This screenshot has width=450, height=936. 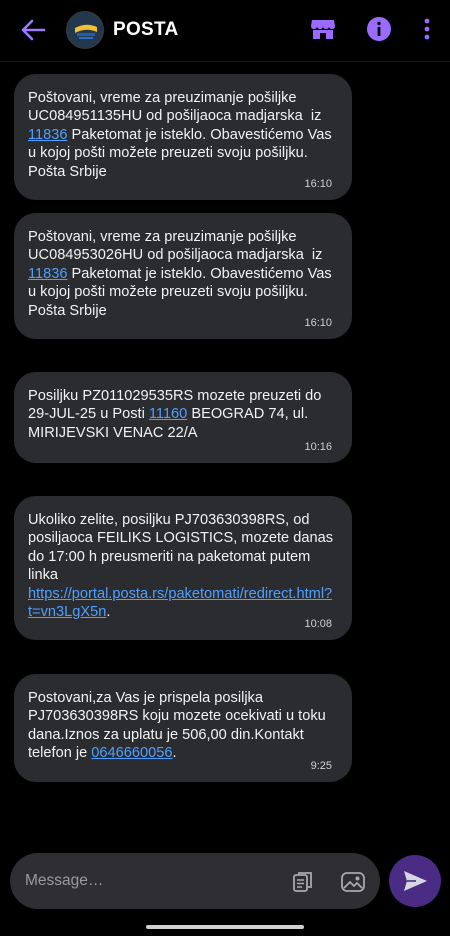 I want to click on gallery-icon, so click(x=353, y=882).